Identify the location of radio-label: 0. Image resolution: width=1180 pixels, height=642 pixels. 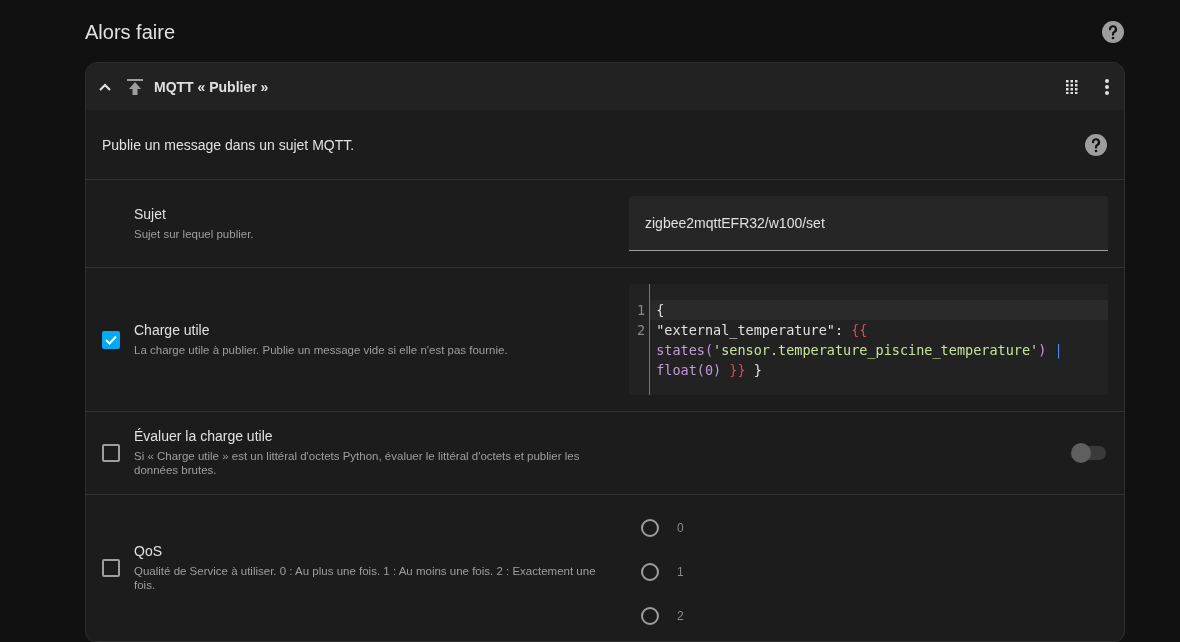
(680, 527).